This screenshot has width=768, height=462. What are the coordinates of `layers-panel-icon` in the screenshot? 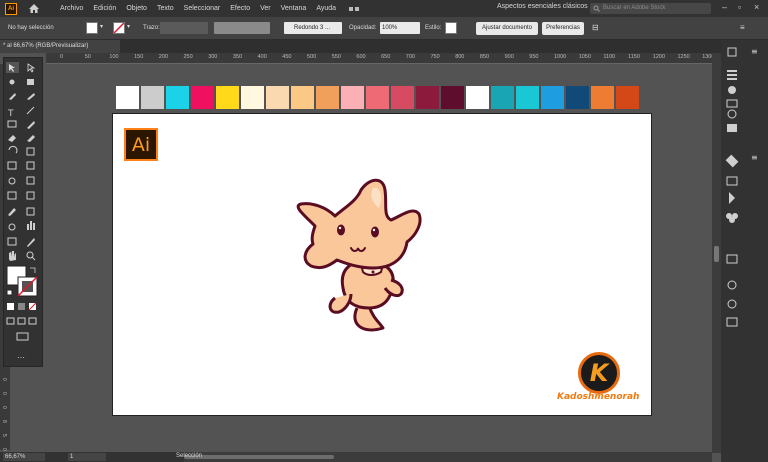 It's located at (733, 161).